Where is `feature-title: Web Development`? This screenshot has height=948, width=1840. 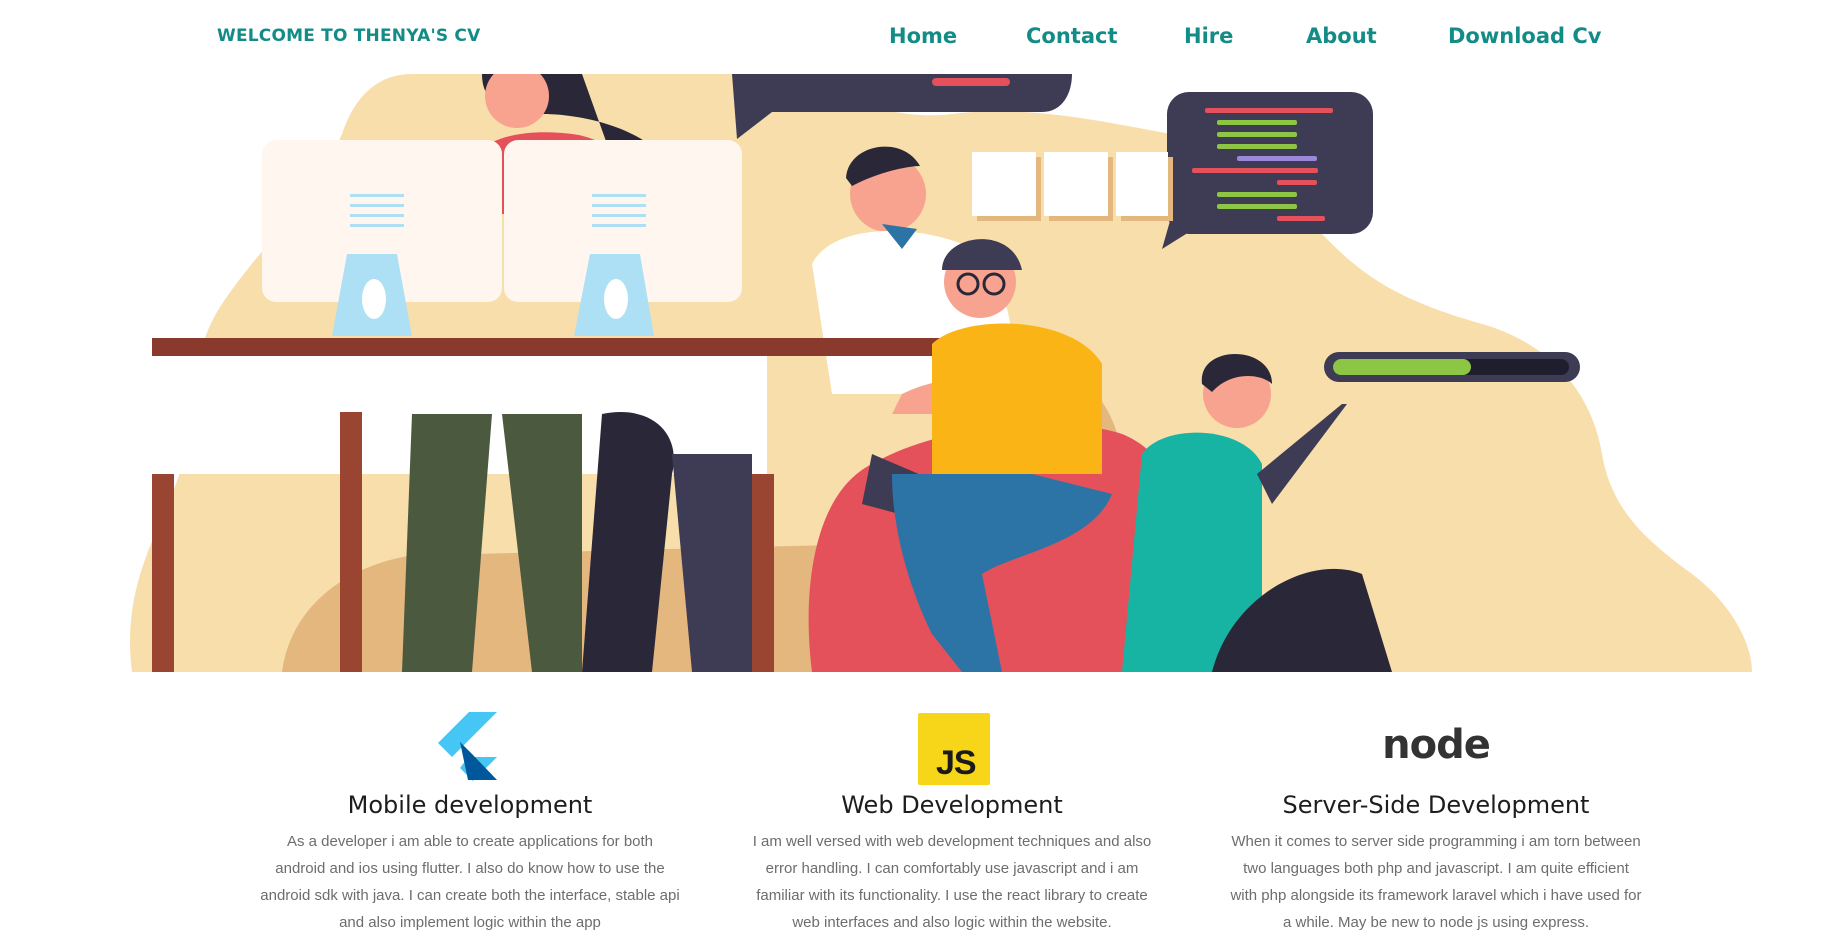 feature-title: Web Development is located at coordinates (952, 805).